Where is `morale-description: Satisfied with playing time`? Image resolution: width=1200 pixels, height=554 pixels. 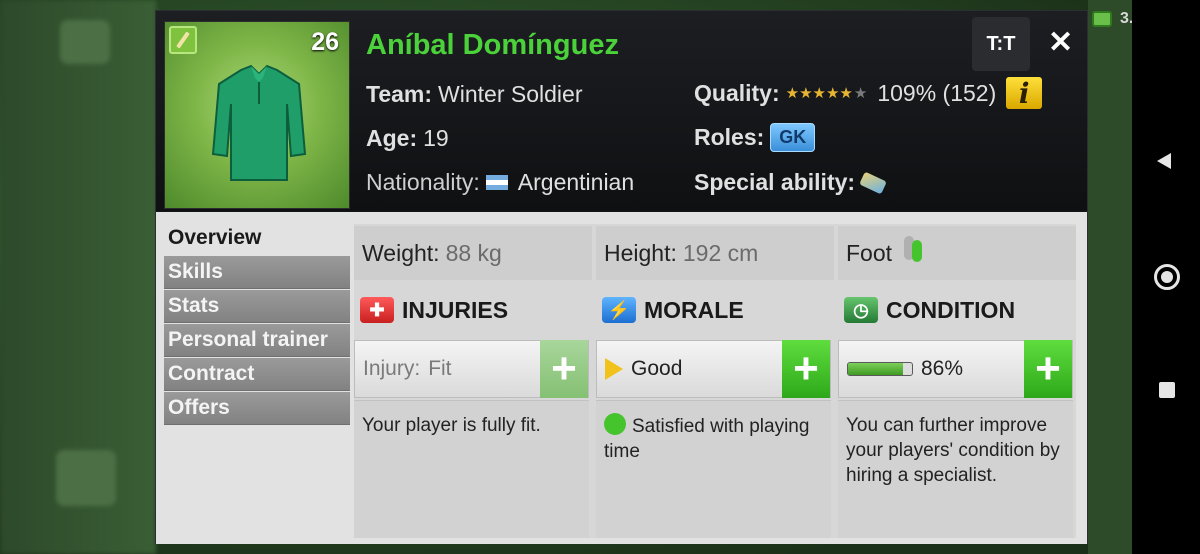
morale-description: Satisfied with playing time is located at coordinates (713, 469).